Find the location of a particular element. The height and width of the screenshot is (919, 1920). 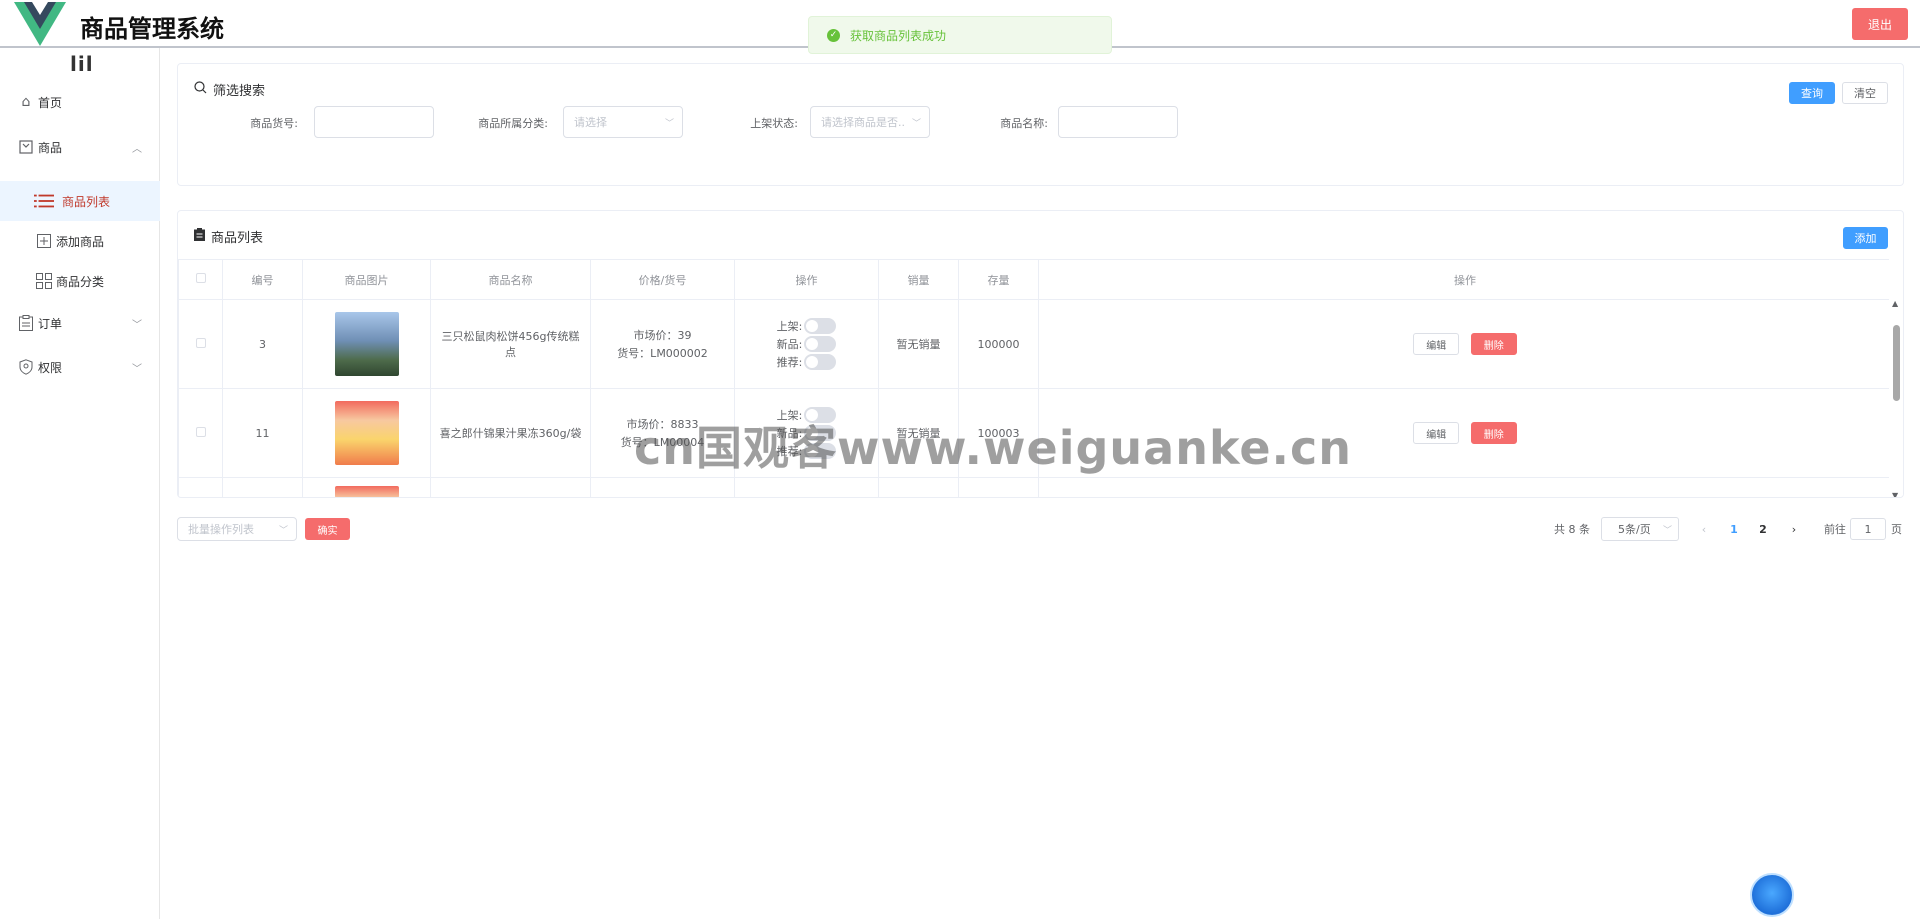

sidebar-subitem-product-list: 商品列表 is located at coordinates (80, 201).